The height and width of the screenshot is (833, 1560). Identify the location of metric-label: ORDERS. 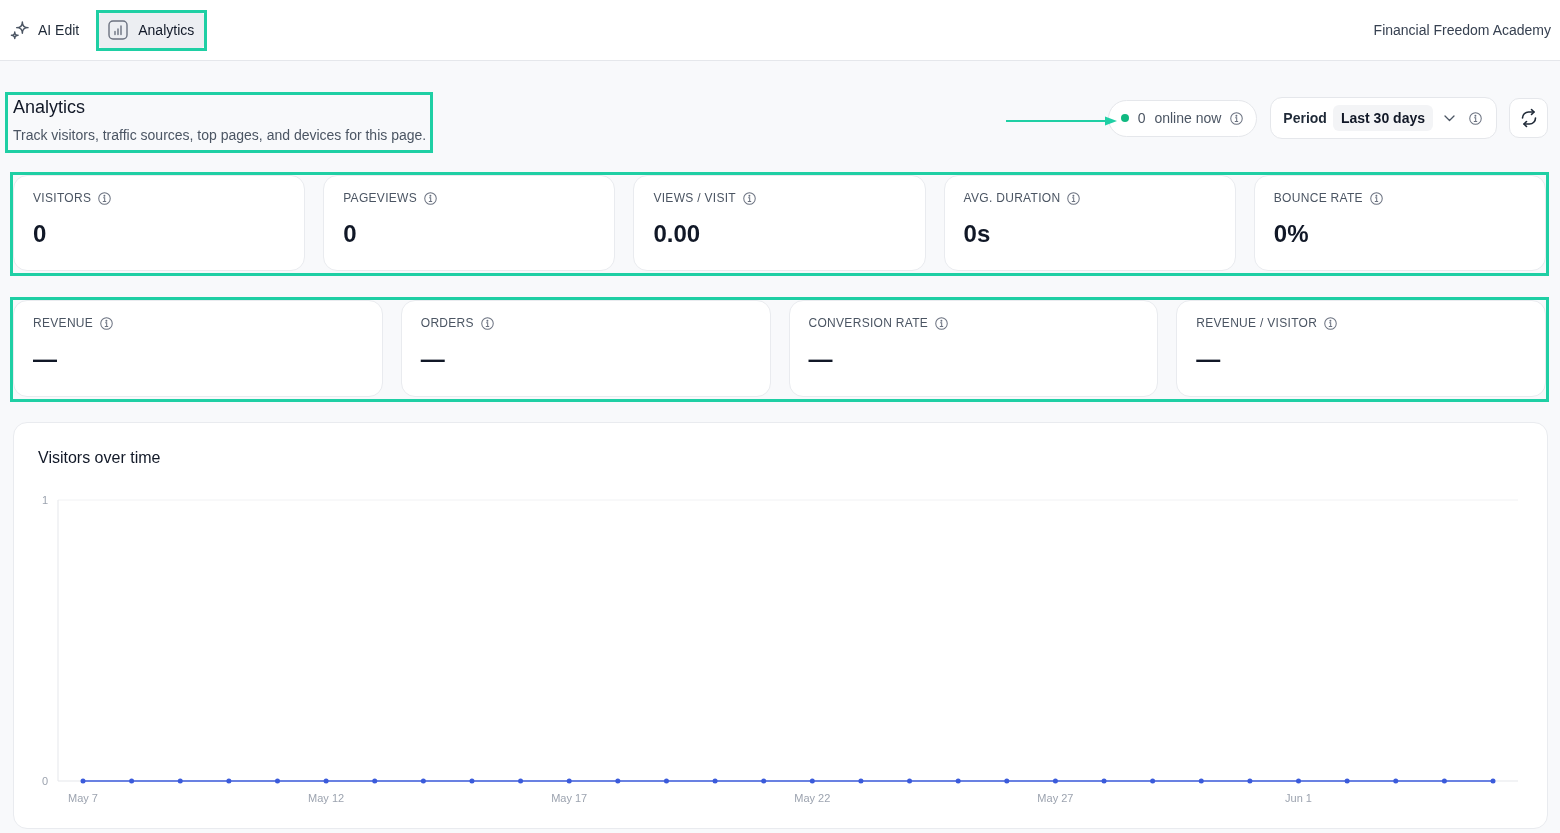
(447, 323).